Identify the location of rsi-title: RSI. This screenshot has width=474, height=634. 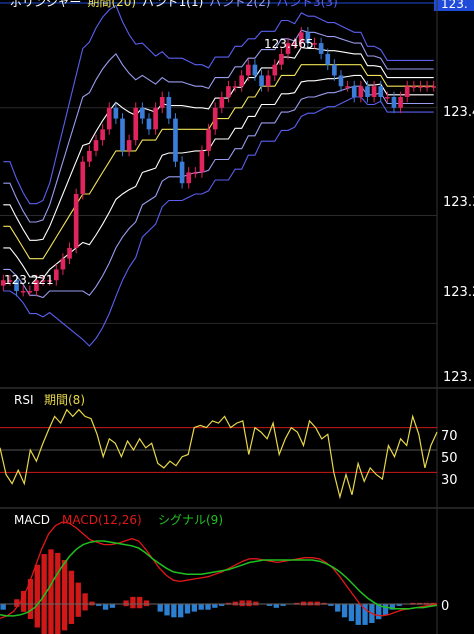
(24, 400).